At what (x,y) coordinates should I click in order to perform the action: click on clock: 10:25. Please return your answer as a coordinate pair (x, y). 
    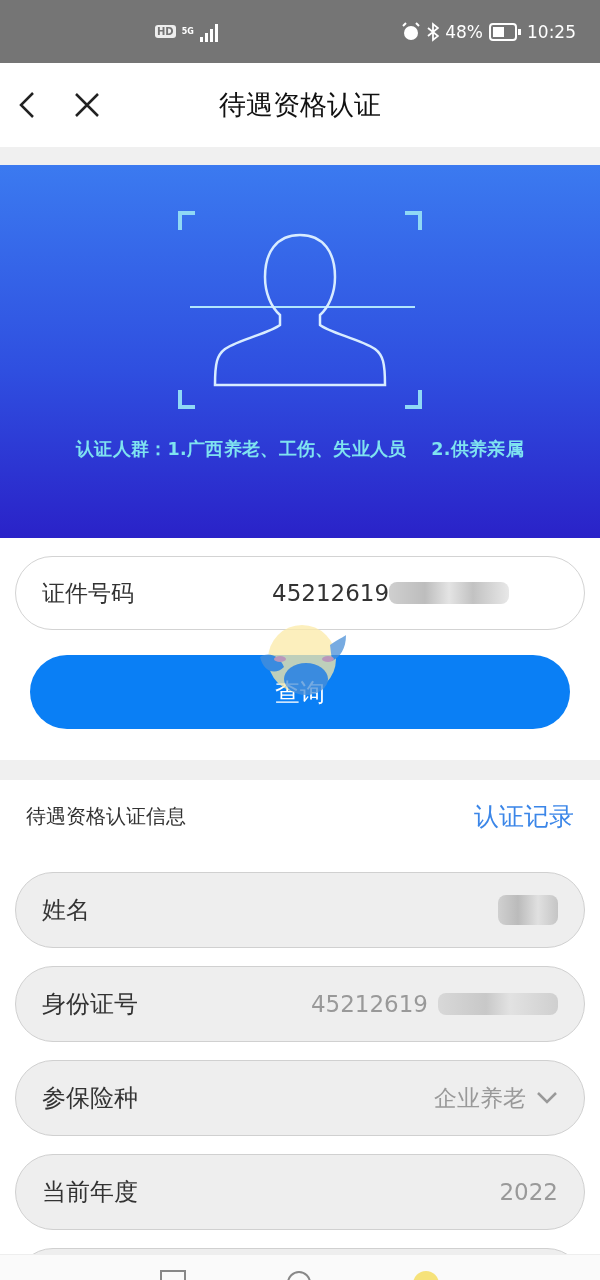
    Looking at the image, I should click on (551, 31).